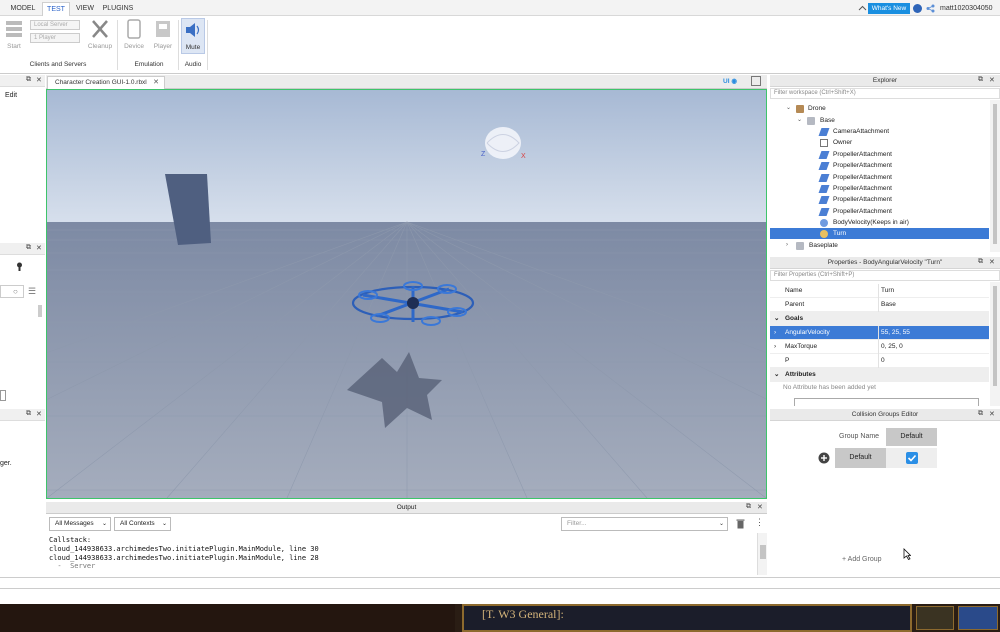 The image size is (1000, 632). I want to click on tab-plugins: PLUGINS, so click(118, 9).